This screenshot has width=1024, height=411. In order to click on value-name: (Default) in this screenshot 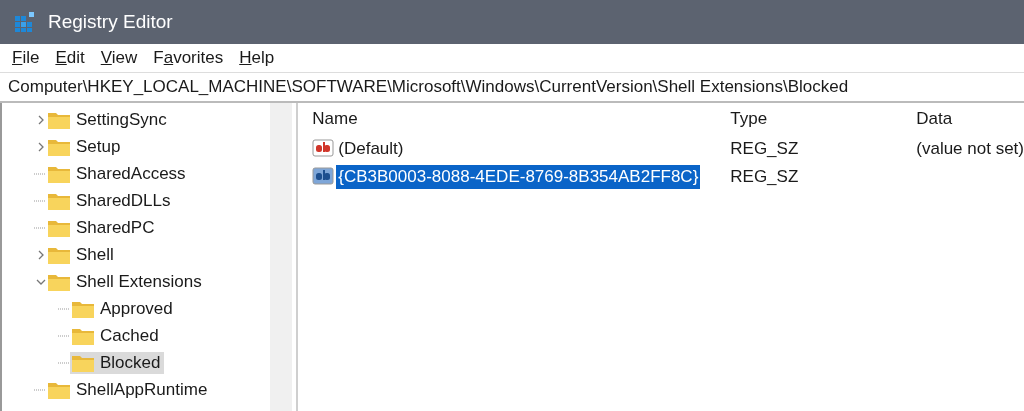, I will do `click(371, 149)`.